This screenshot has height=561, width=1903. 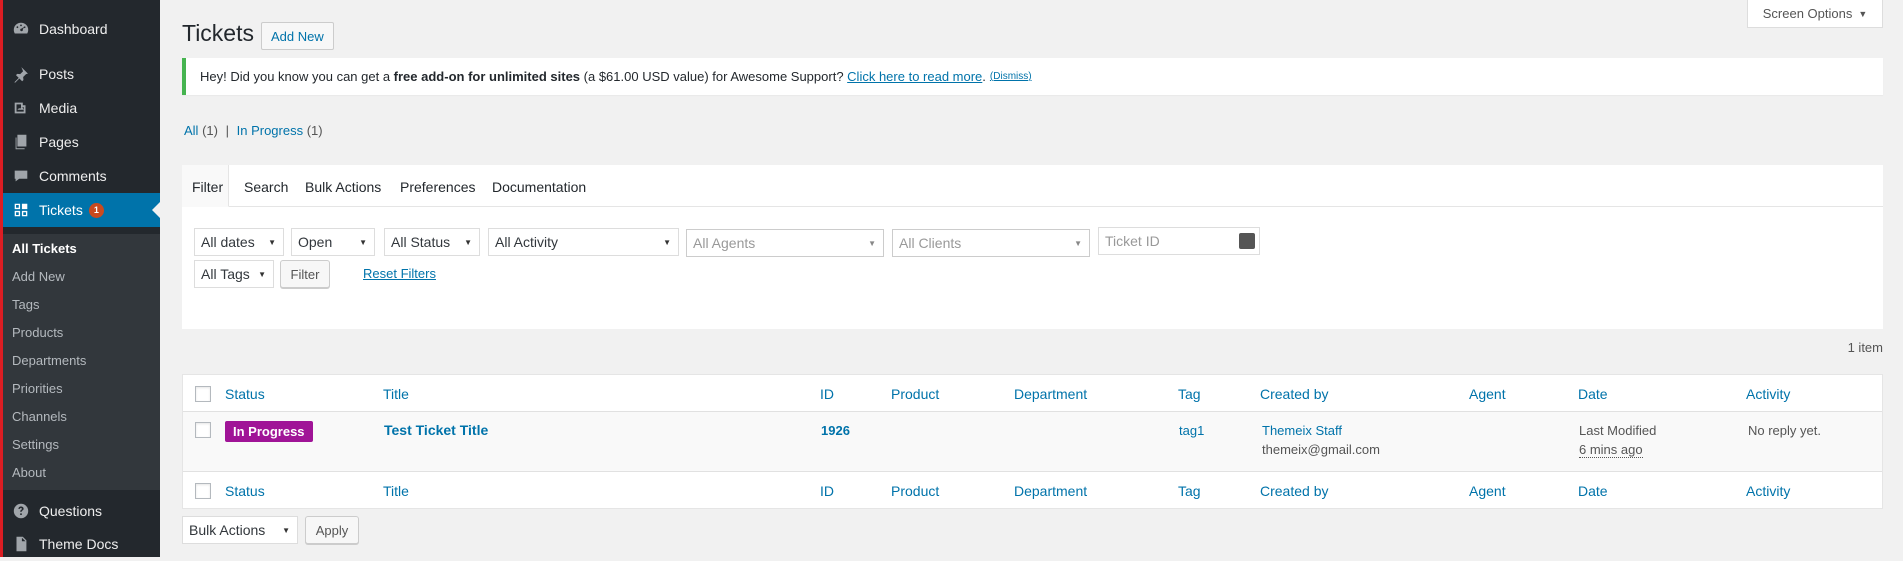 I want to click on column-header-created-by: Created by, so click(x=1294, y=394).